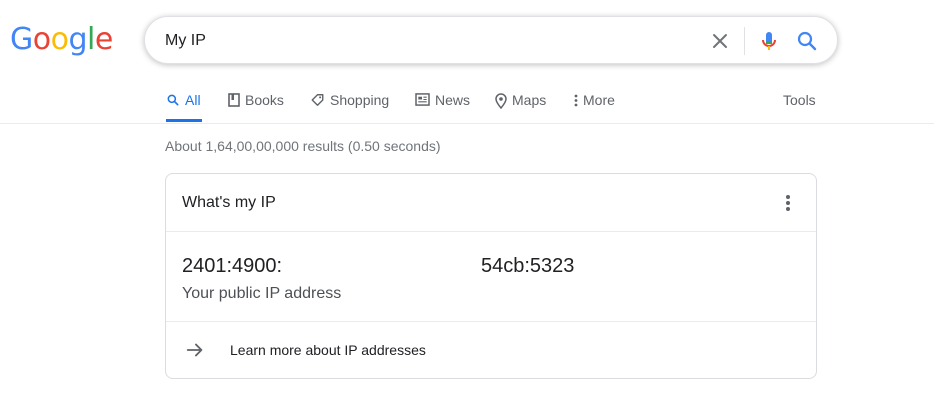 The image size is (934, 400). What do you see at coordinates (234, 100) in the screenshot?
I see `book-icon` at bounding box center [234, 100].